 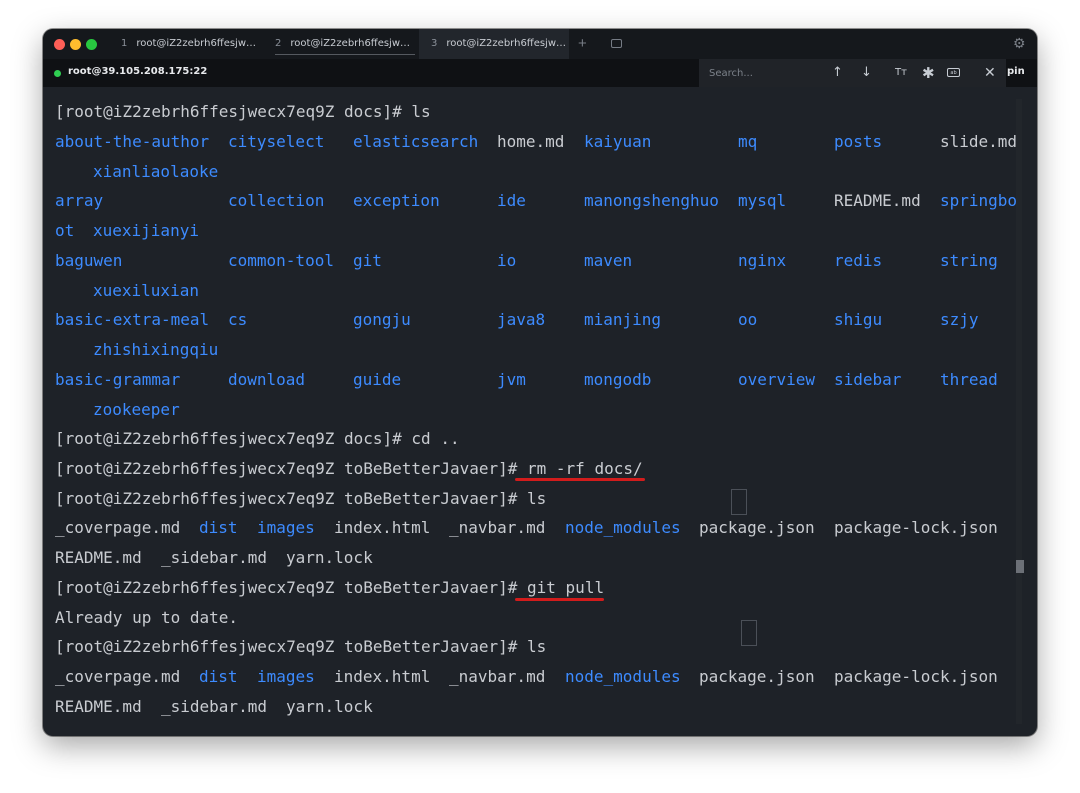 I want to click on file-entry: _navbar.md, so click(x=497, y=527).